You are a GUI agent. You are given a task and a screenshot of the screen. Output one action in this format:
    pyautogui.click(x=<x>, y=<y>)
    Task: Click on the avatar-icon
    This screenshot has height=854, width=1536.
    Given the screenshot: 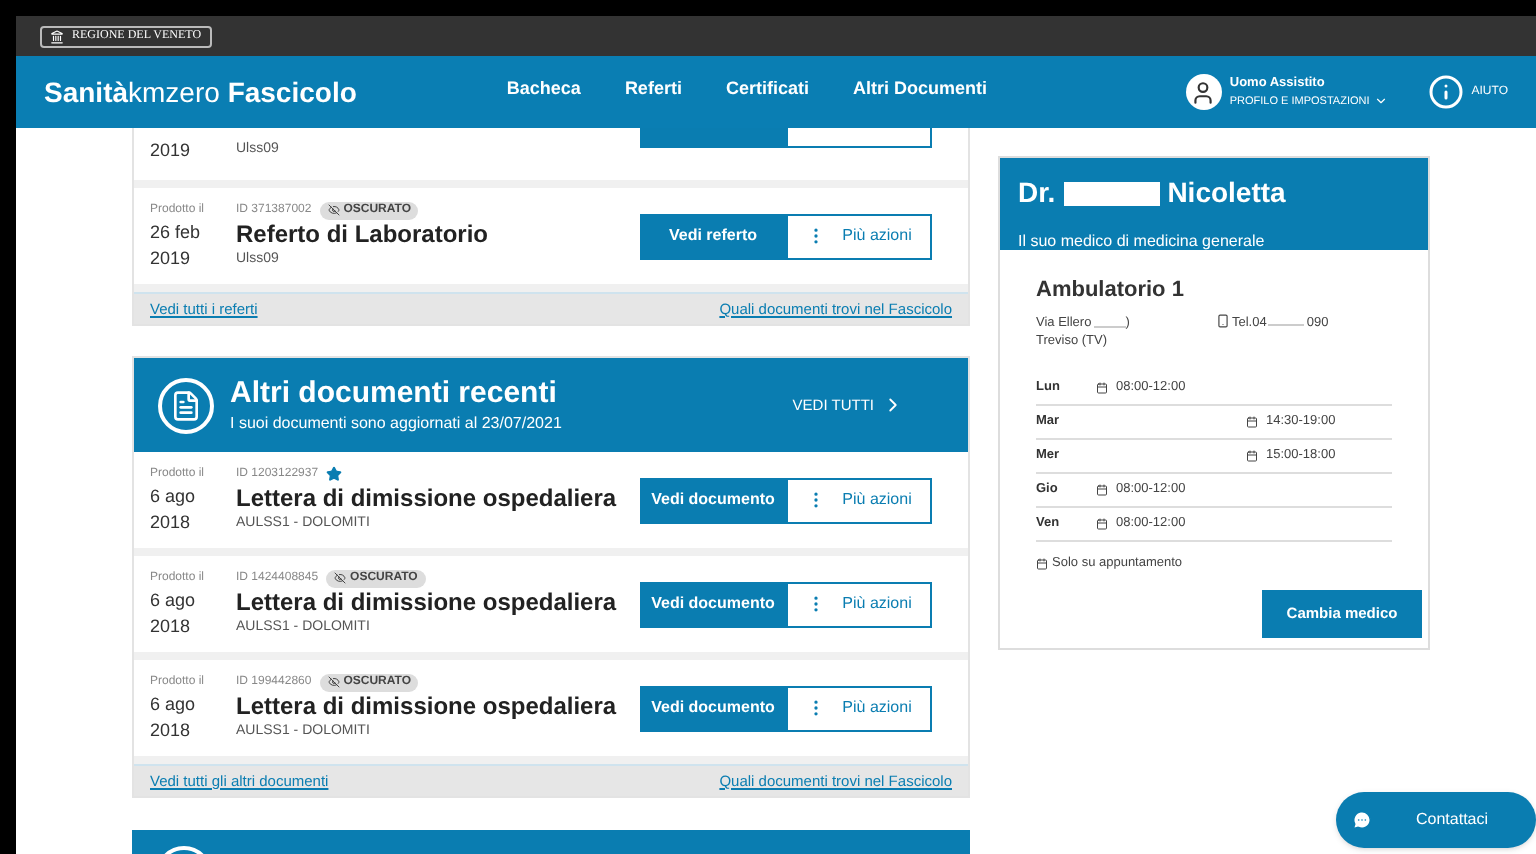 What is the action you would take?
    pyautogui.click(x=1203, y=92)
    